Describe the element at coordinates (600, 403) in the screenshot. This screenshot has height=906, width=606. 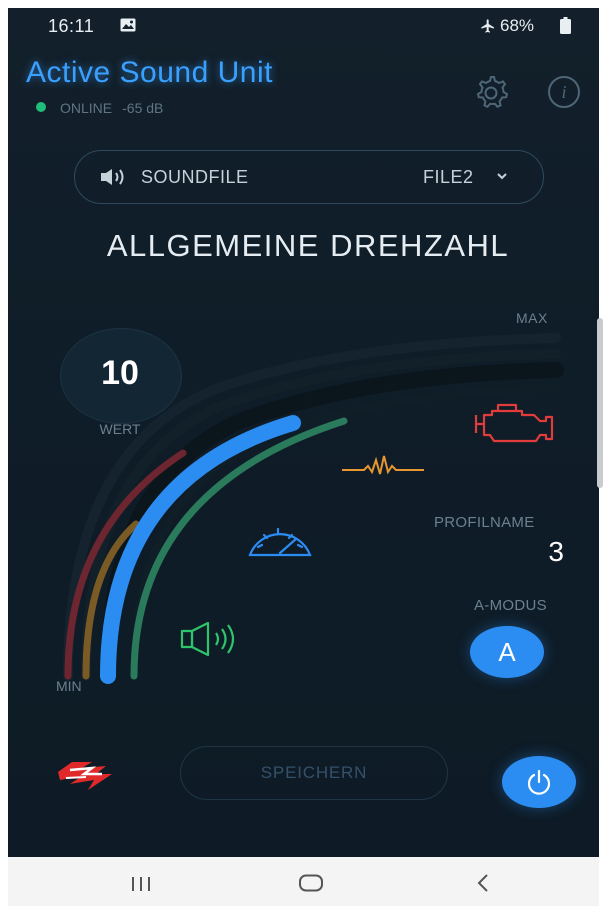
I see `scrollbar` at that location.